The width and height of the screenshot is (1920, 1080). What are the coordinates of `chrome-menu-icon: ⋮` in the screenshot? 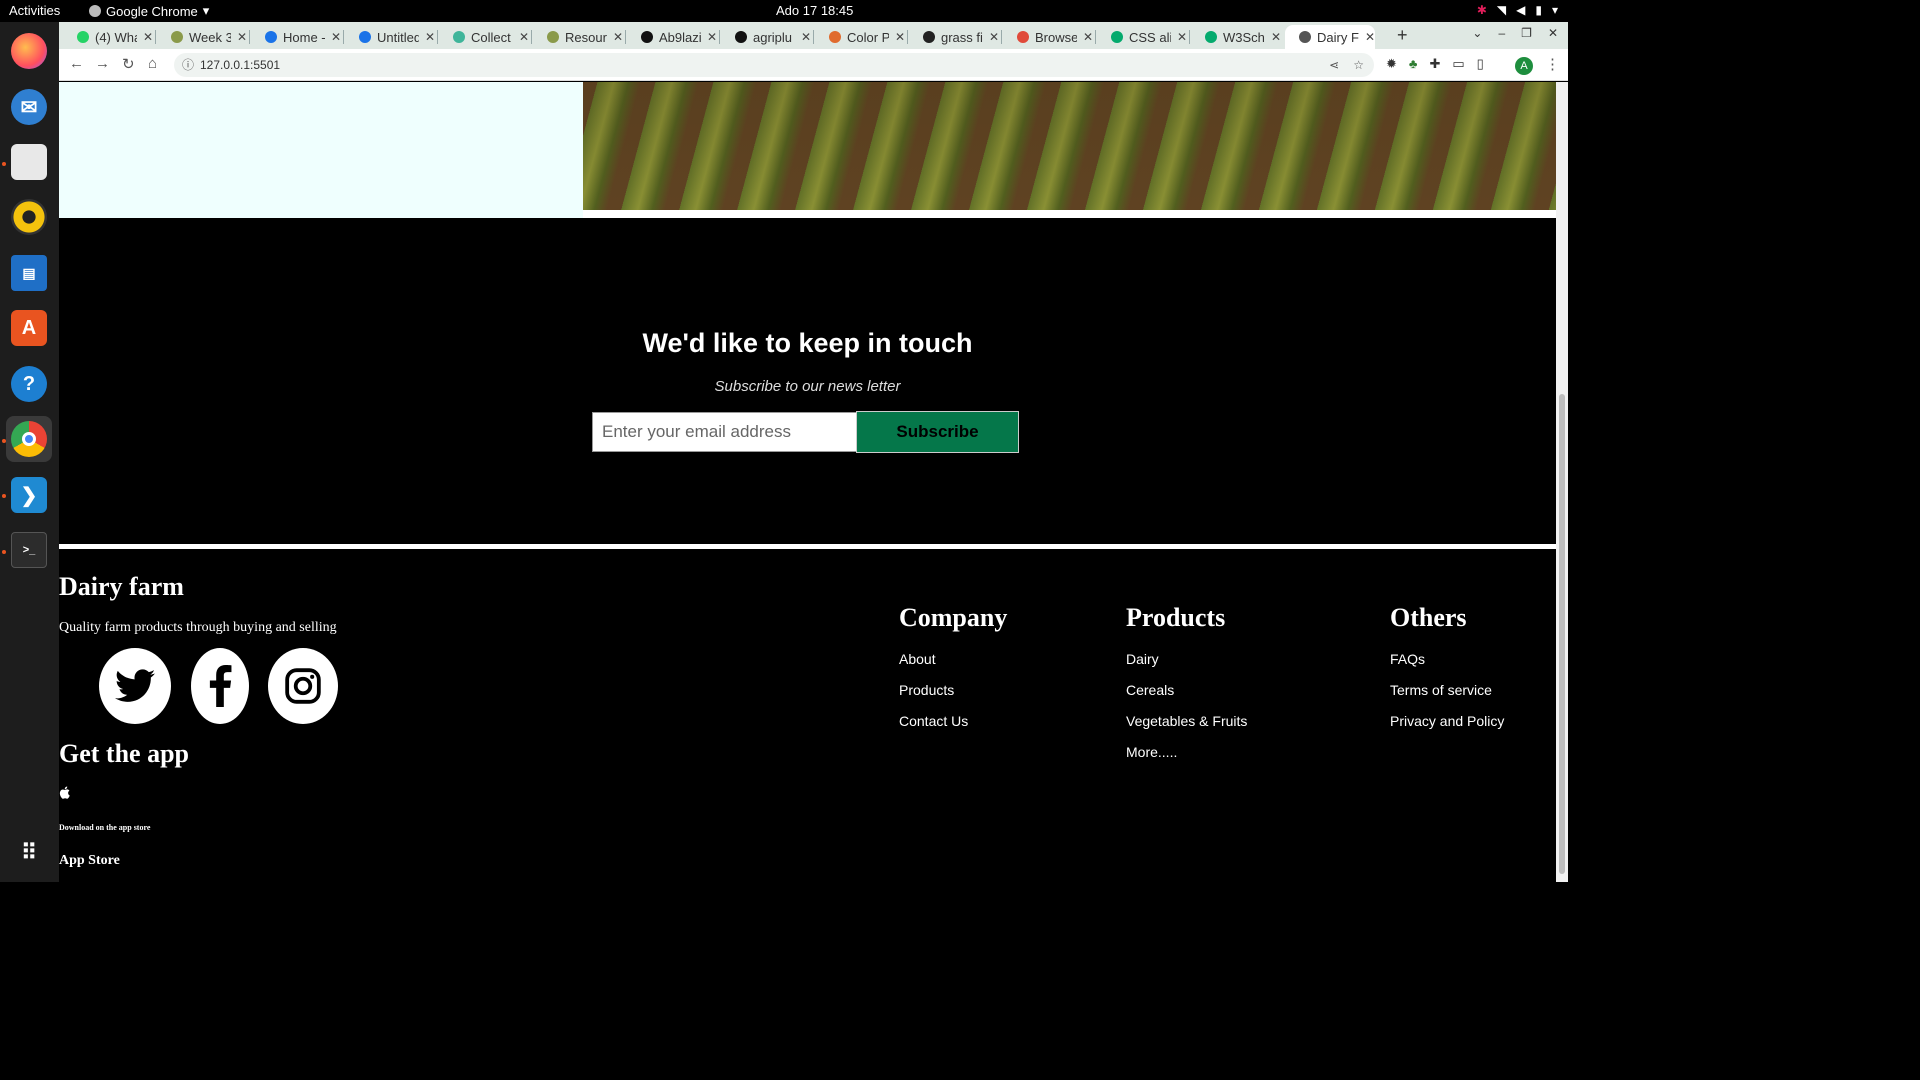 It's located at (1552, 64).